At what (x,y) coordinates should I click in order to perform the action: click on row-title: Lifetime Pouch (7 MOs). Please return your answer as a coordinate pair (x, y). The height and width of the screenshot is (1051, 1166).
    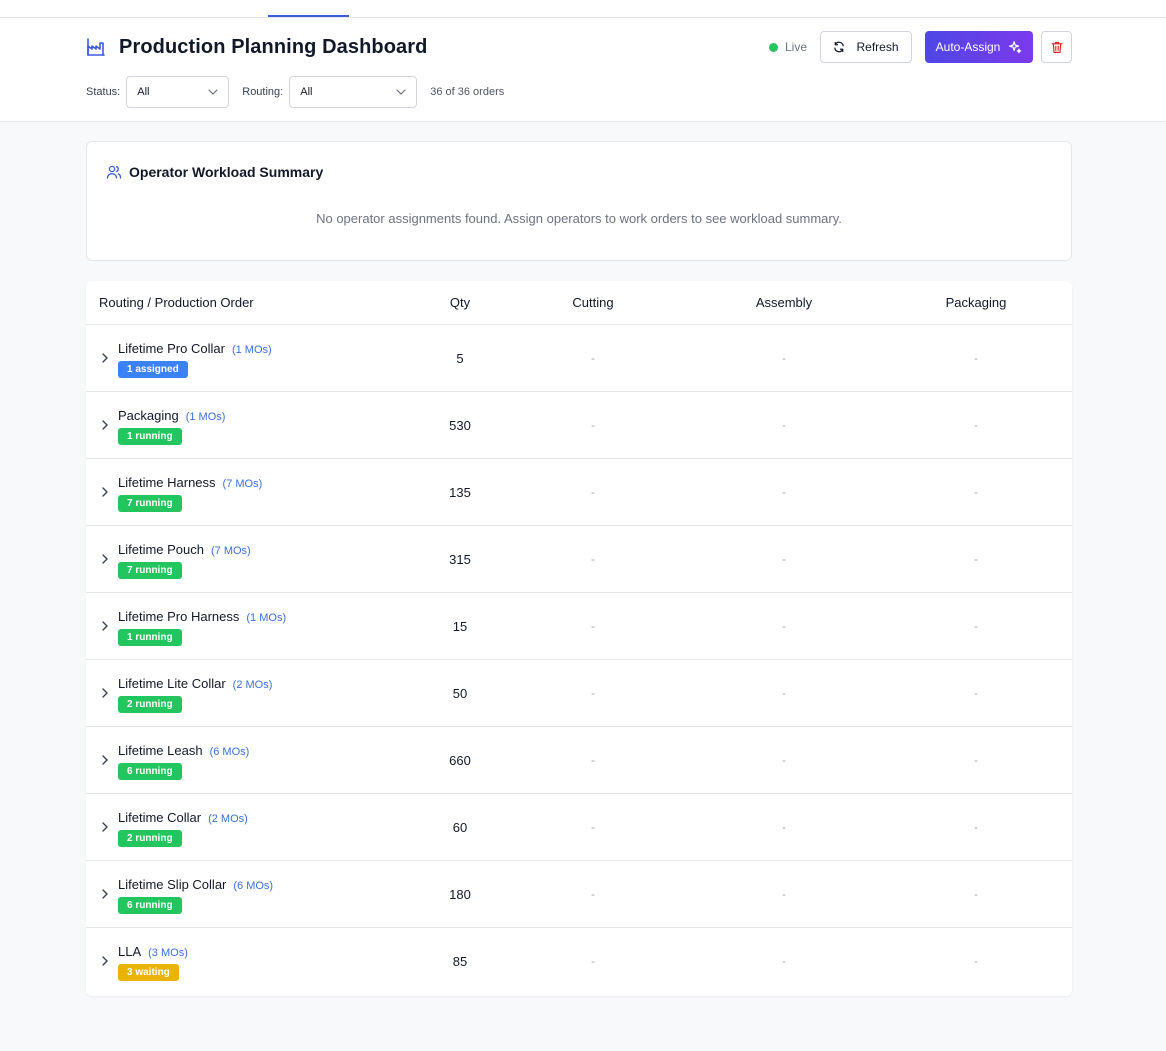
    Looking at the image, I should click on (184, 549).